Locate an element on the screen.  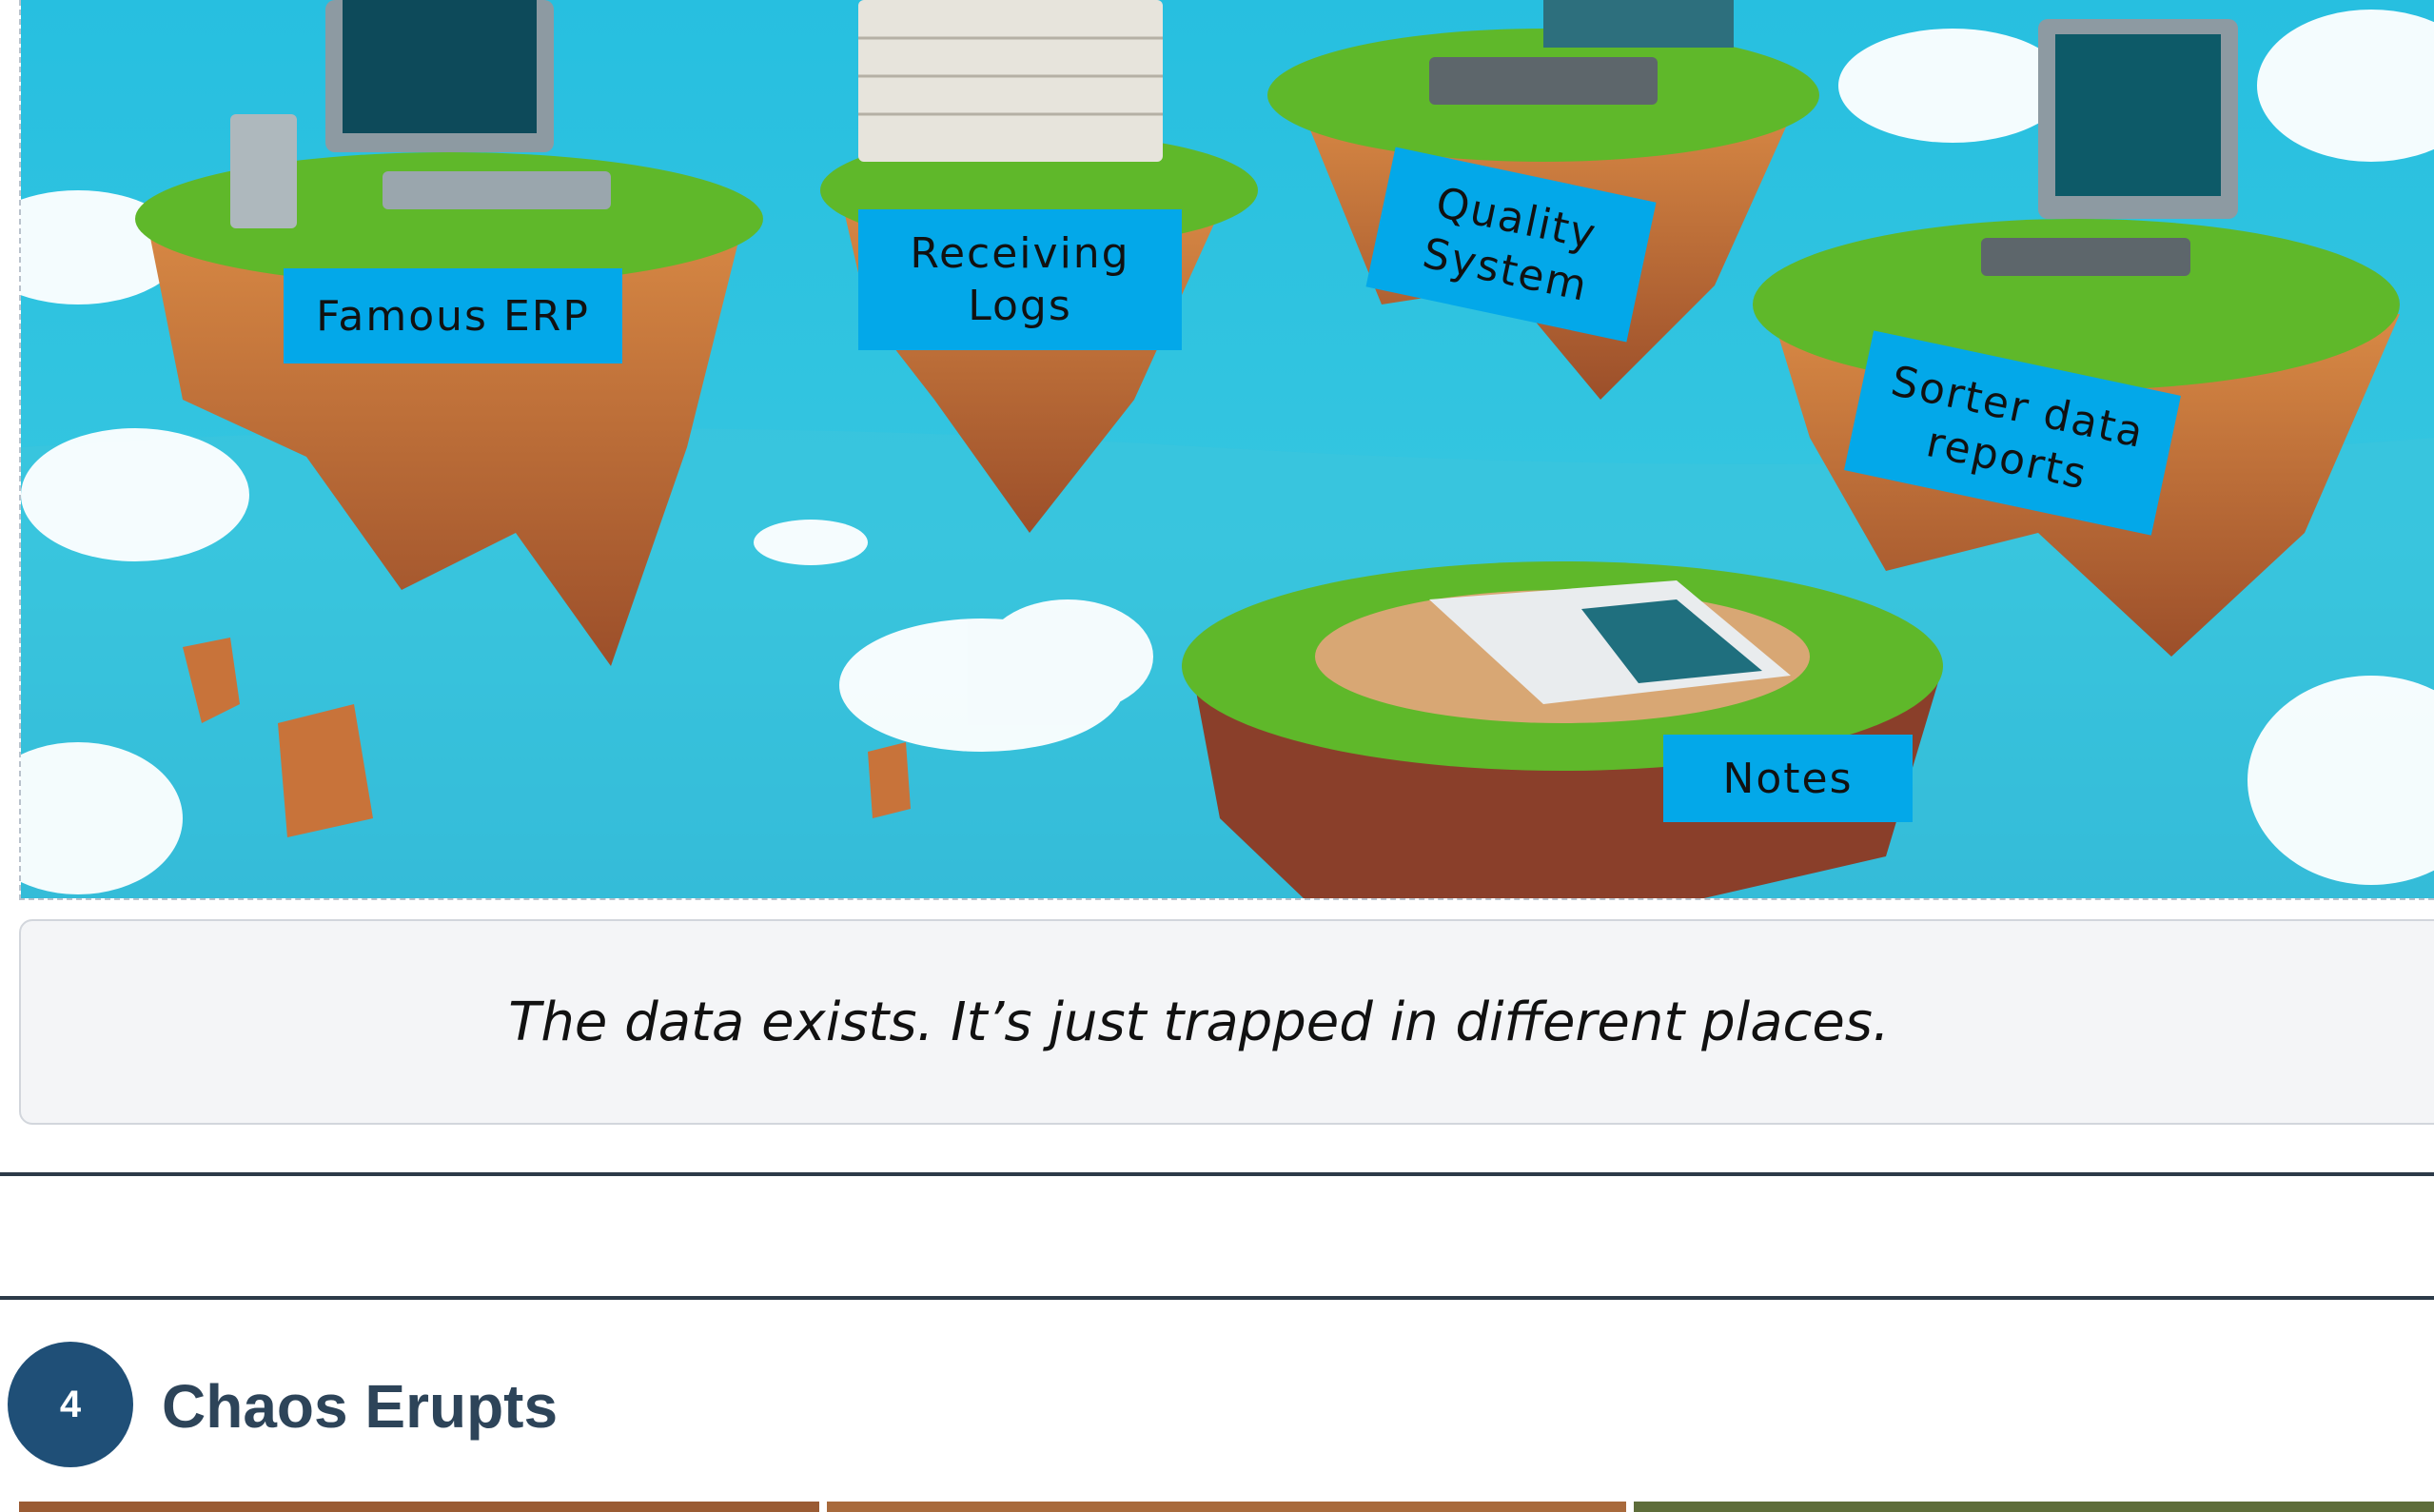
notes-label: Notes is located at coordinates (1788, 778).